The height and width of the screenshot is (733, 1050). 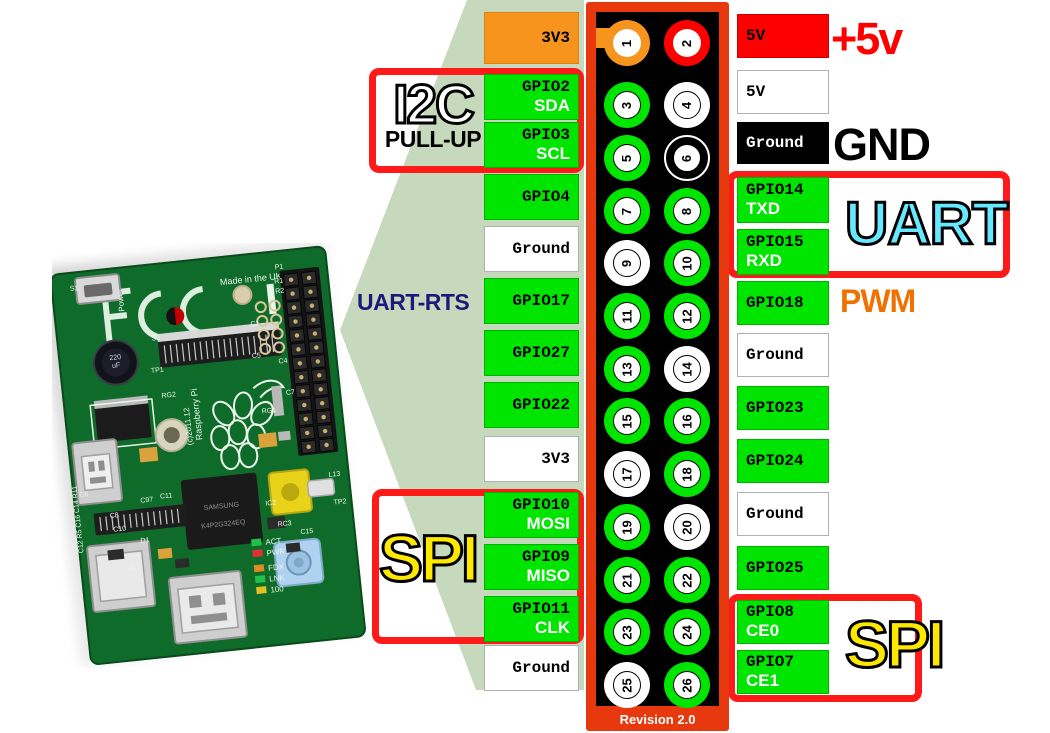 What do you see at coordinates (763, 680) in the screenshot?
I see `pin-label-alt-function: CE1` at bounding box center [763, 680].